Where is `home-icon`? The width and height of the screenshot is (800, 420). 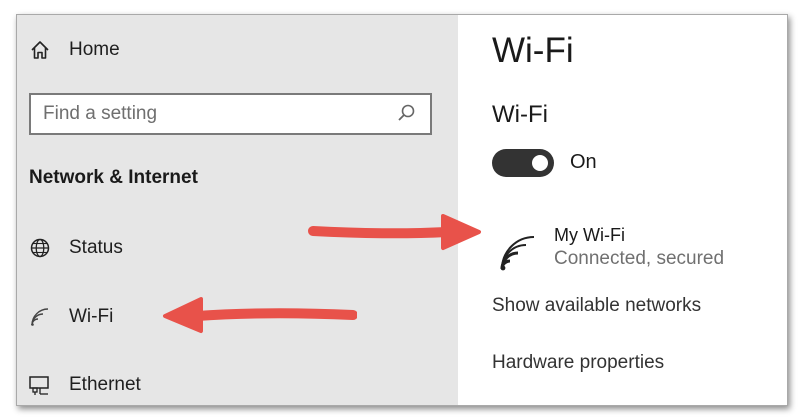
home-icon is located at coordinates (40, 50).